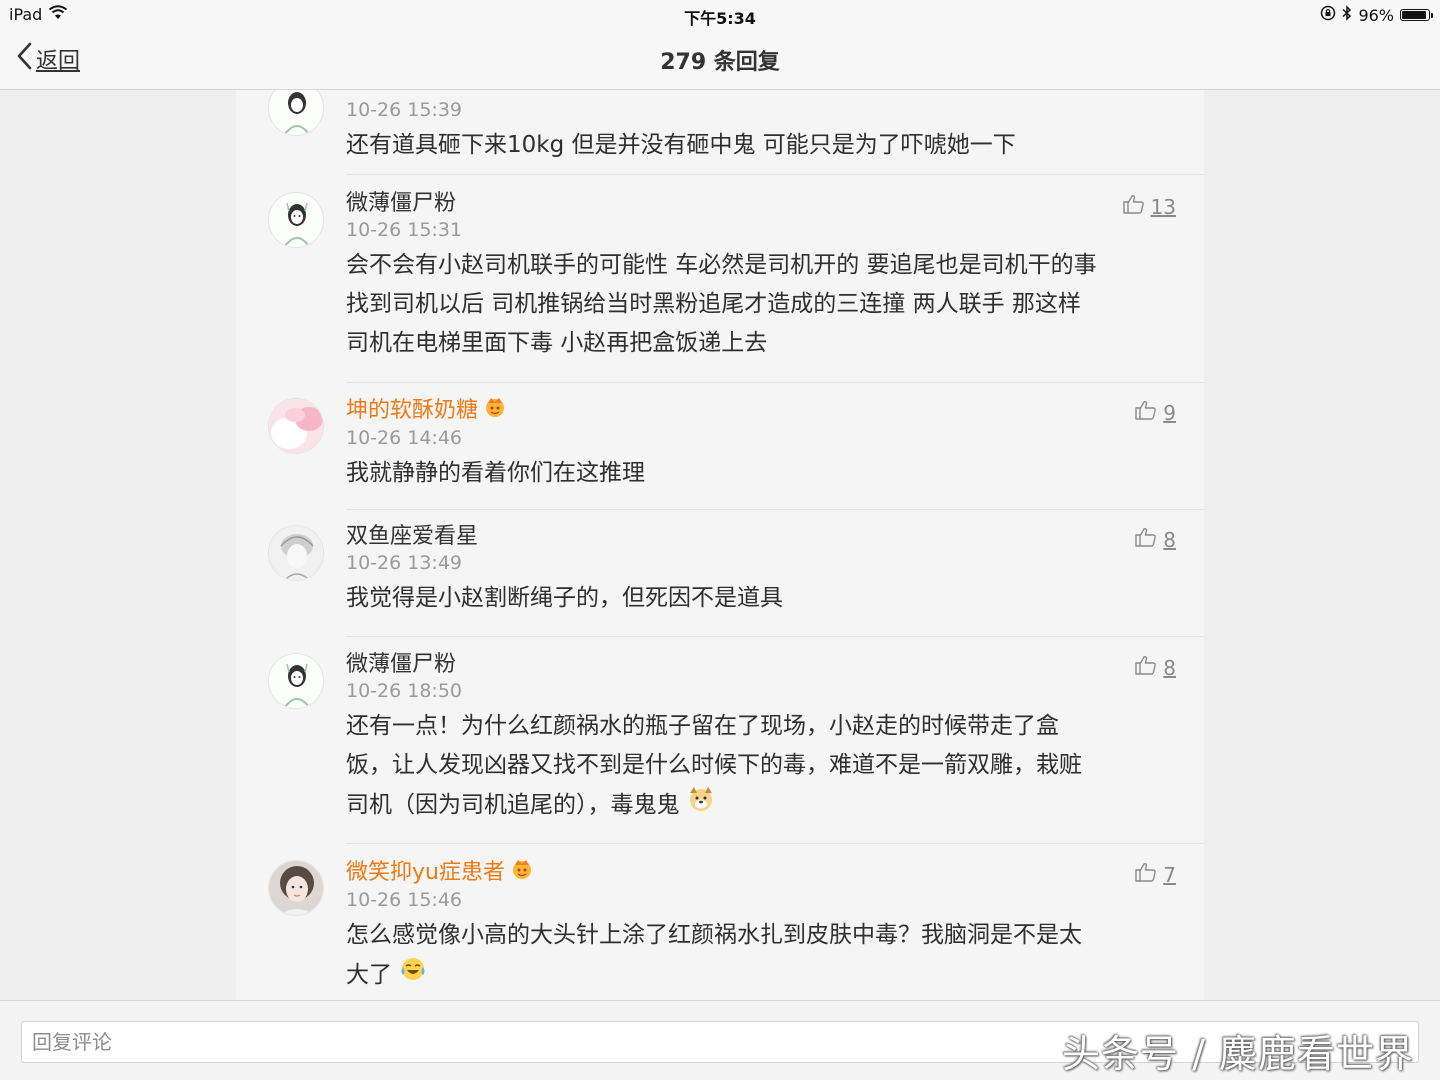  I want to click on page-title: 279 条回复, so click(720, 62).